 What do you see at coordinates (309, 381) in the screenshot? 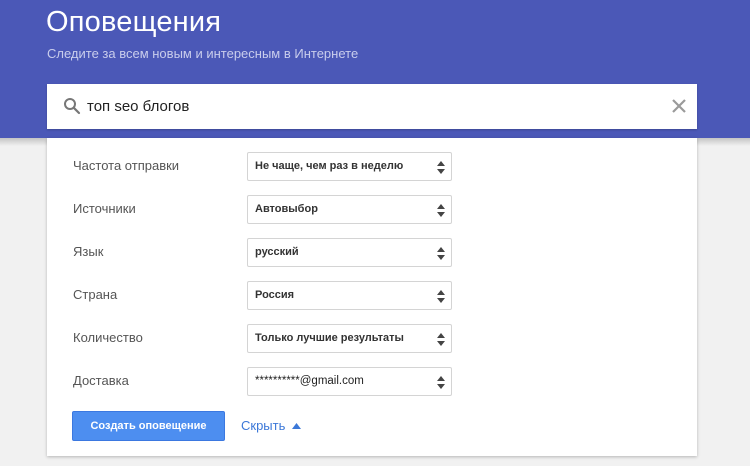
I see `delivery-select-value: **********@gmail.com` at bounding box center [309, 381].